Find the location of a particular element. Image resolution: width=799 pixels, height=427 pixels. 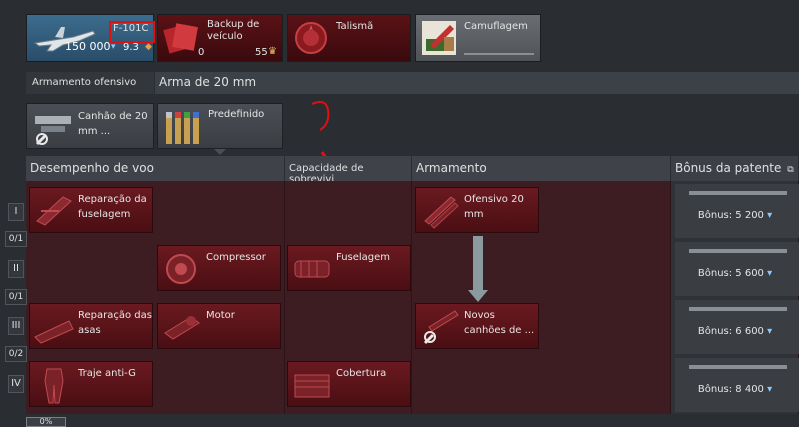

cover-icon is located at coordinates (312, 386).